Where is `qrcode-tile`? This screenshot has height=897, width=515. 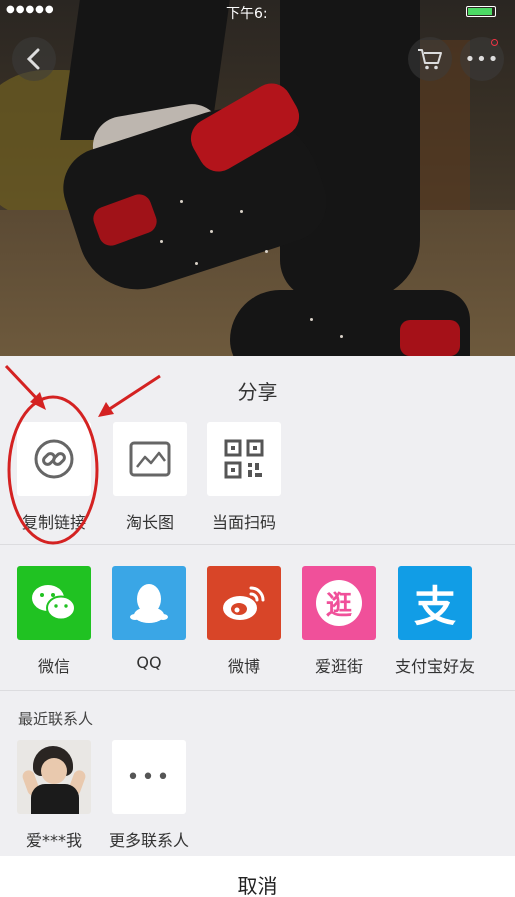
qrcode-tile is located at coordinates (244, 459).